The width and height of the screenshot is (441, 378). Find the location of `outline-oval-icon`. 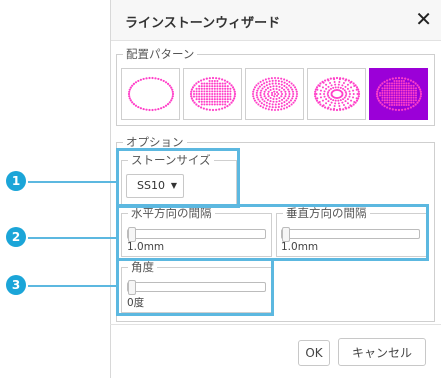

outline-oval-icon is located at coordinates (150, 94).